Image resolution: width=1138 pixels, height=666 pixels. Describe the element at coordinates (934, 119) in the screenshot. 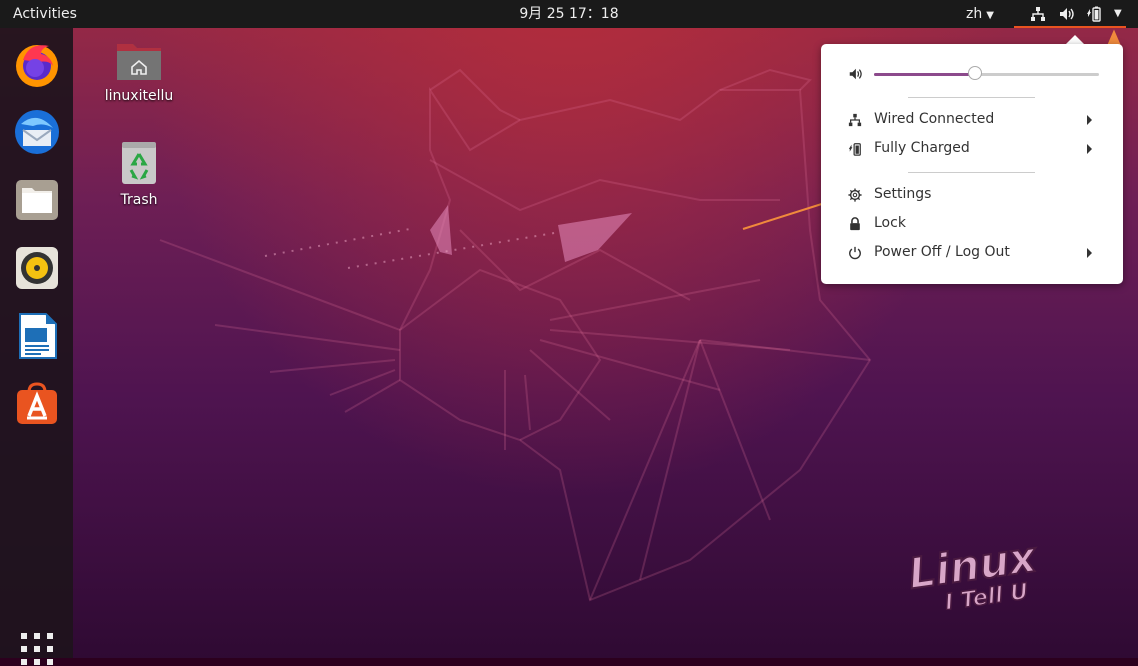

I see `menu-item-label: Wired Connected` at that location.